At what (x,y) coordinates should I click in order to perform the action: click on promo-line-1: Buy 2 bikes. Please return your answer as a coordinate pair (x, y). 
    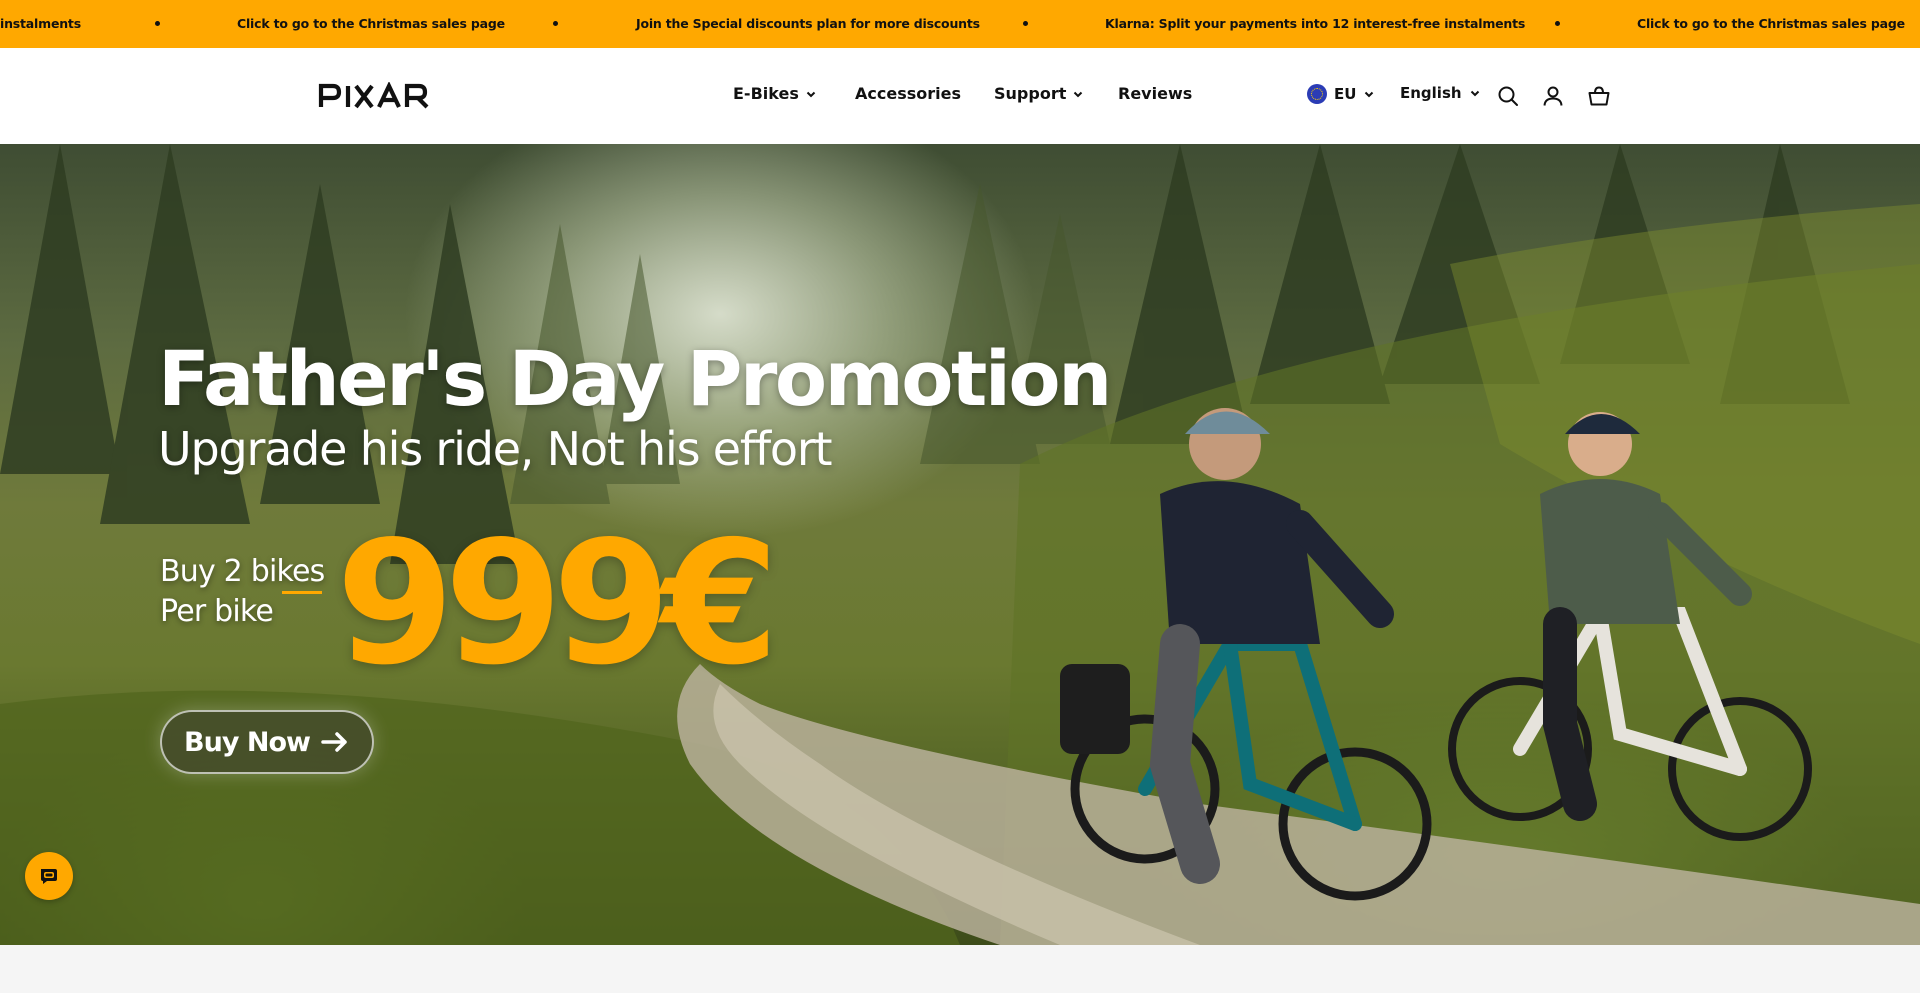
    Looking at the image, I should click on (242, 571).